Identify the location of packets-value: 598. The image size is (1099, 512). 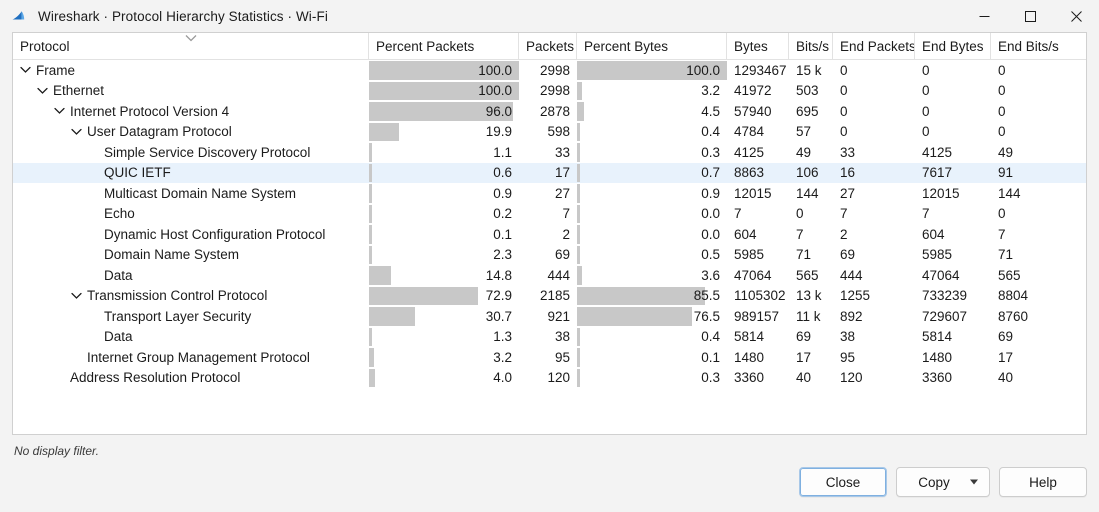
(558, 132).